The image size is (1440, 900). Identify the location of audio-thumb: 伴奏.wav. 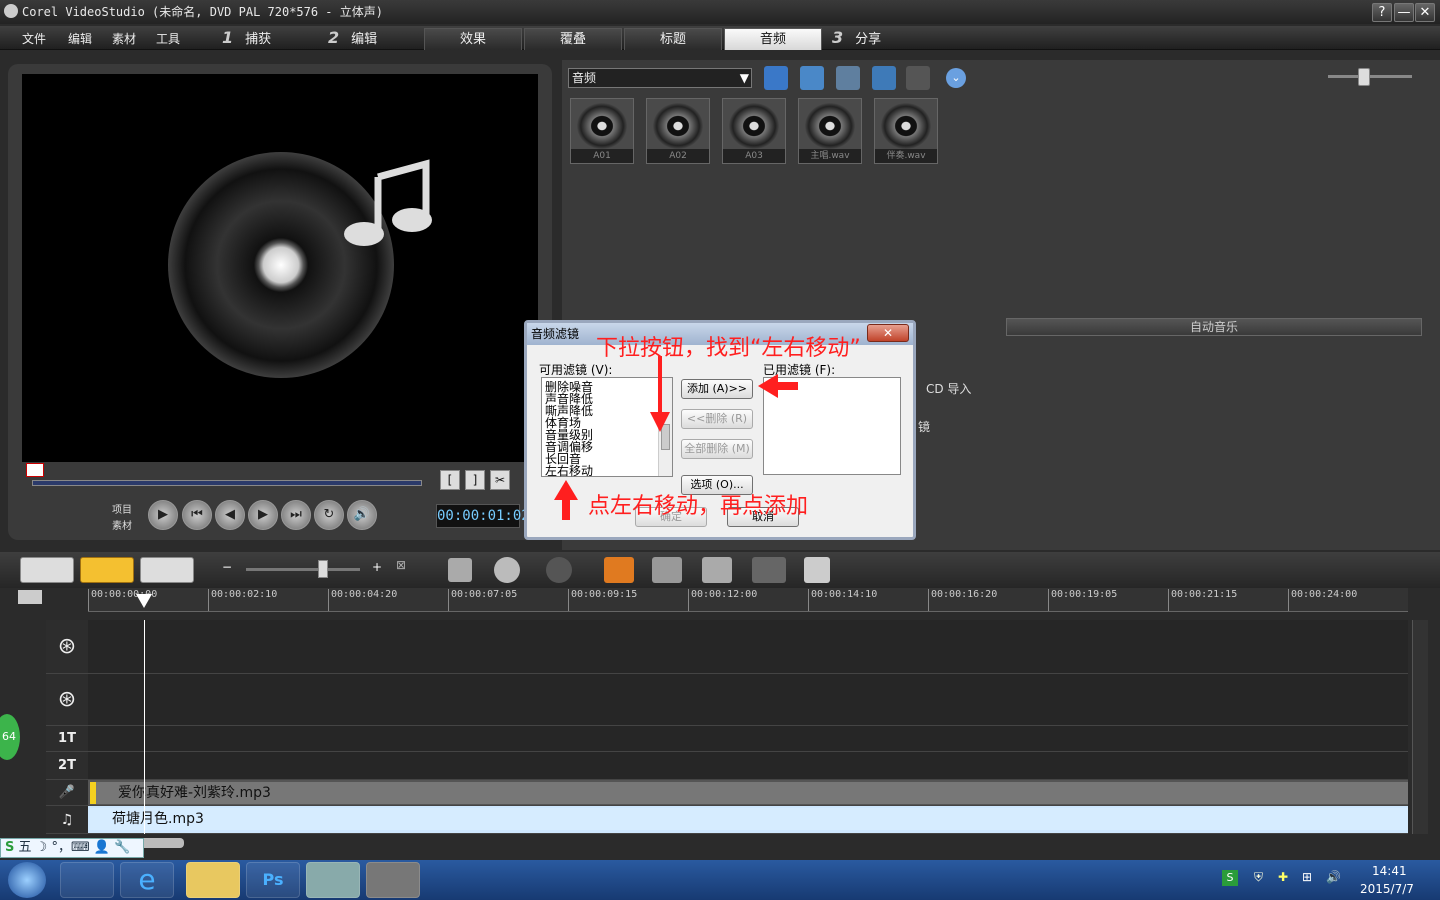
(906, 131).